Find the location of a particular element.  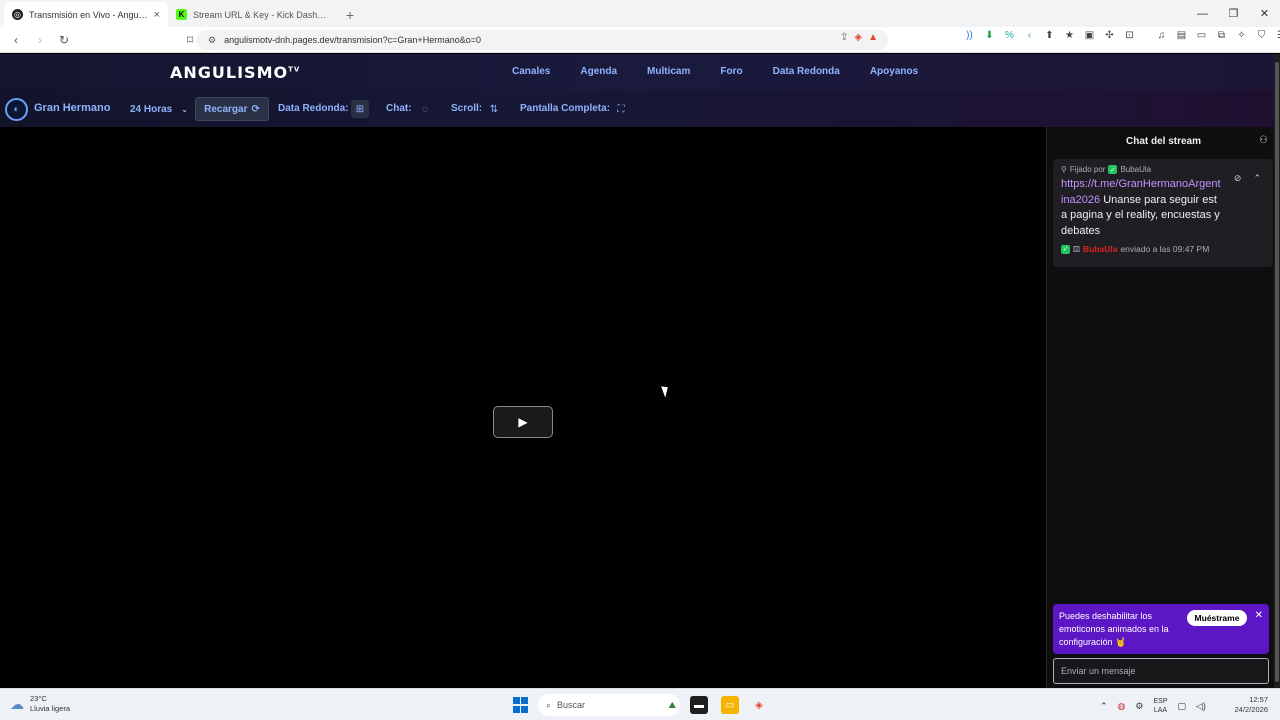

reload-label: Recargar is located at coordinates (226, 109).